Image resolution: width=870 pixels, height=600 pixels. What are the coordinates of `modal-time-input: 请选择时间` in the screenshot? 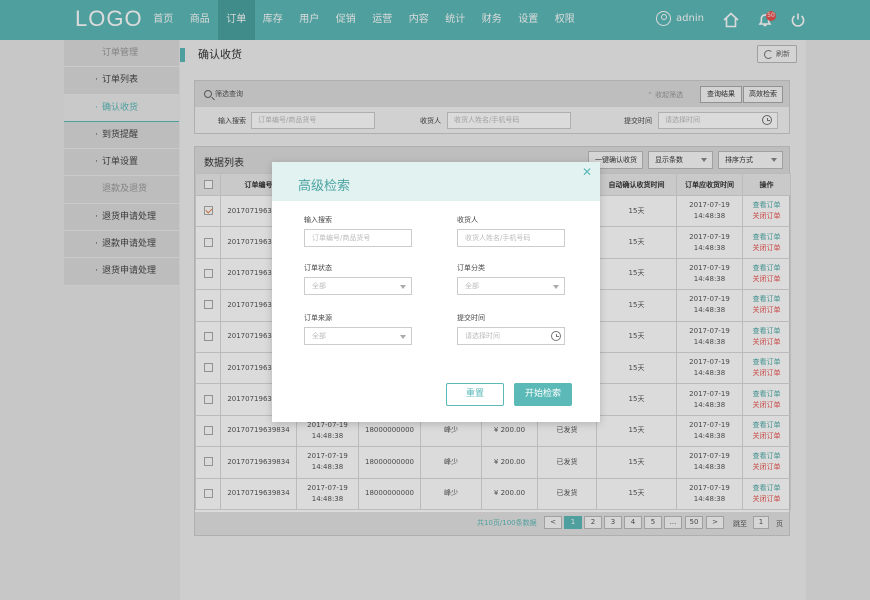 It's located at (511, 336).